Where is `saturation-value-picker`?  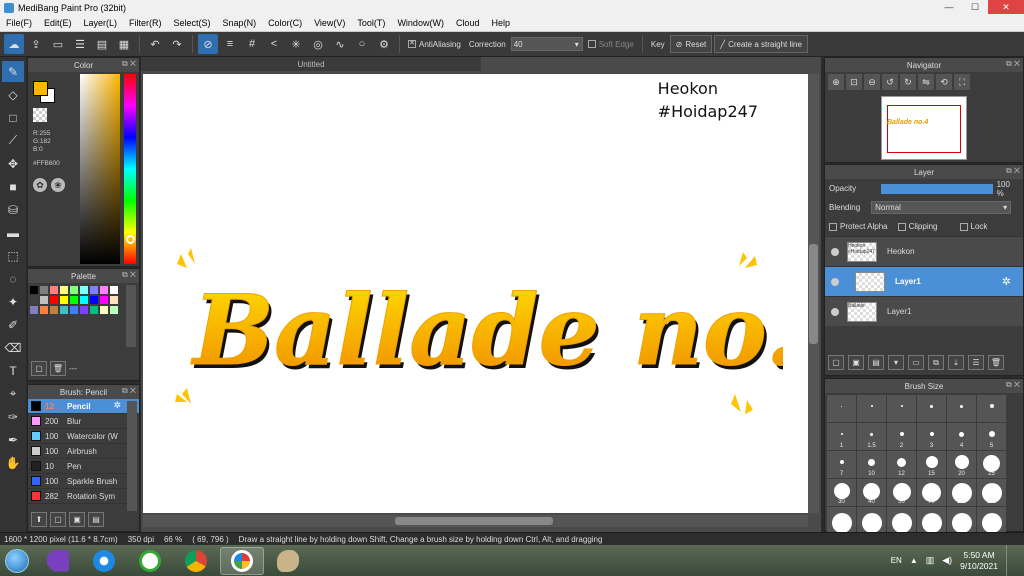 saturation-value-picker is located at coordinates (100, 169).